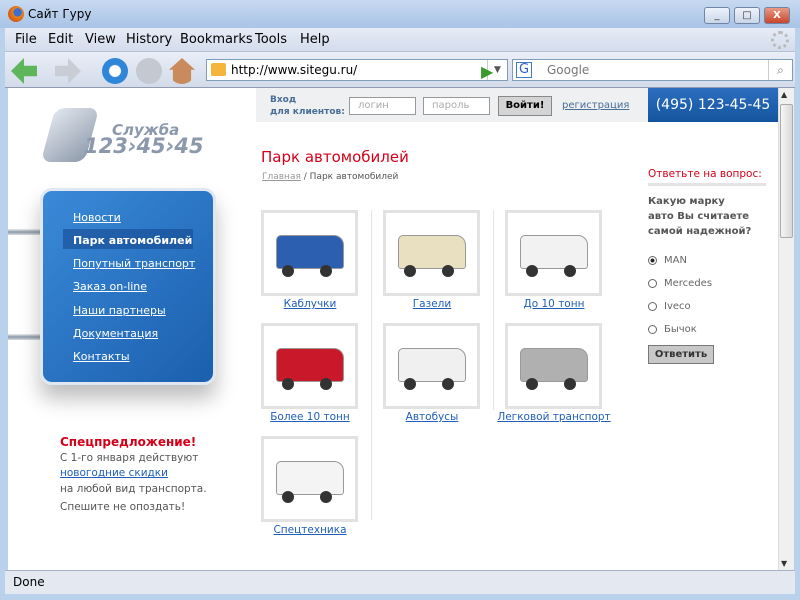  What do you see at coordinates (707, 260) in the screenshot?
I see `poll-option: MAN` at bounding box center [707, 260].